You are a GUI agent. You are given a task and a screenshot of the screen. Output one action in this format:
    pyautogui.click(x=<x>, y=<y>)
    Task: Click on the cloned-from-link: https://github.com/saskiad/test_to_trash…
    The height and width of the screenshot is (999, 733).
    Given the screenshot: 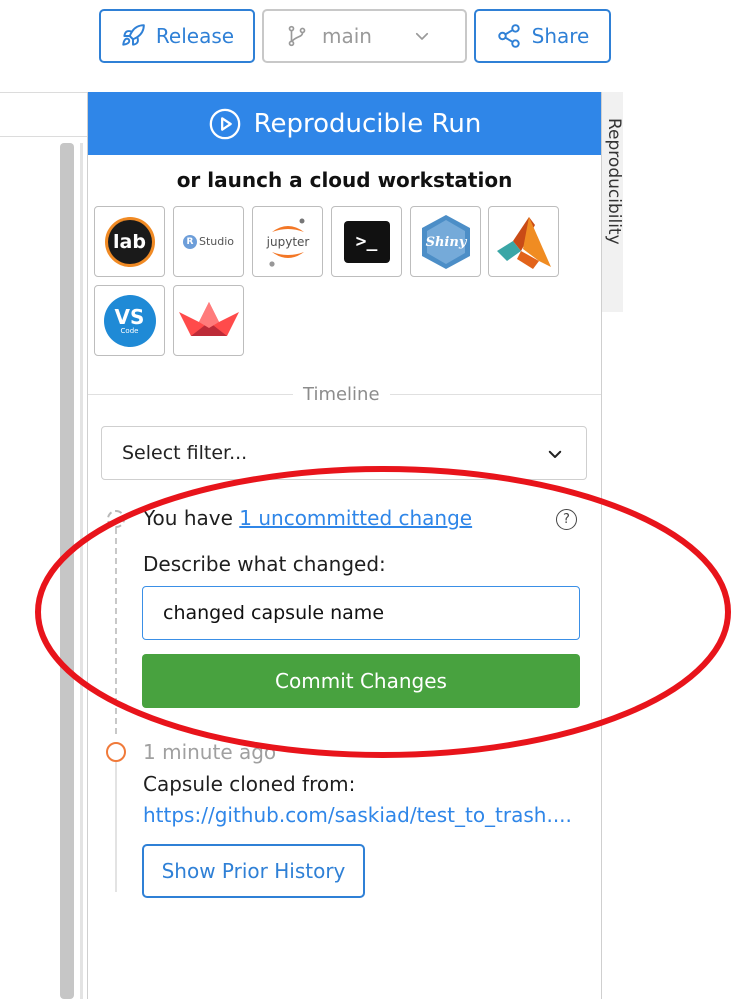 What is the action you would take?
    pyautogui.click(x=357, y=815)
    